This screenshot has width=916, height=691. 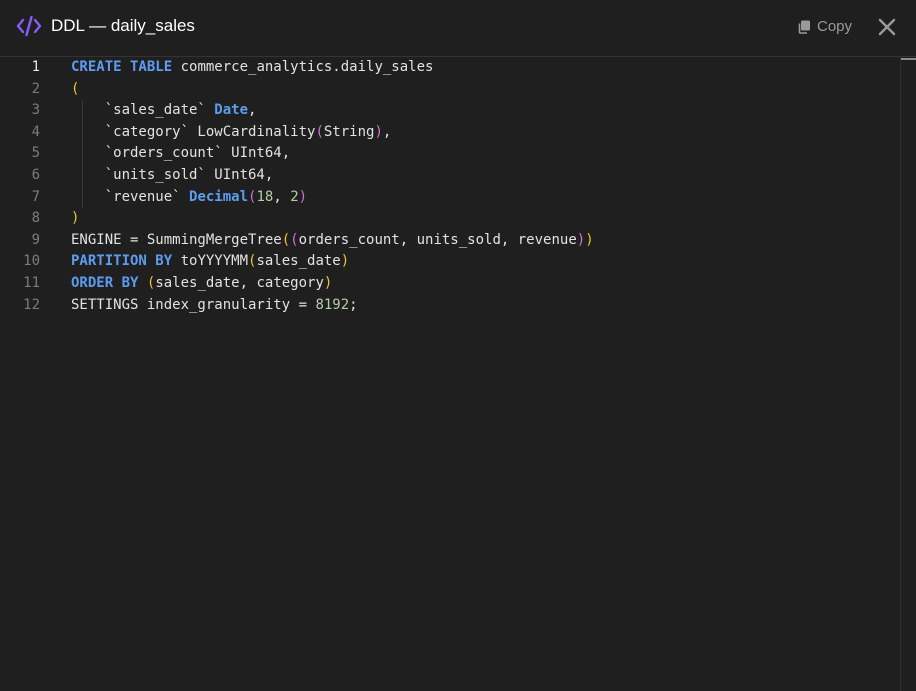 I want to click on code-token: commerce_analytics.daily_sales, so click(x=303, y=67).